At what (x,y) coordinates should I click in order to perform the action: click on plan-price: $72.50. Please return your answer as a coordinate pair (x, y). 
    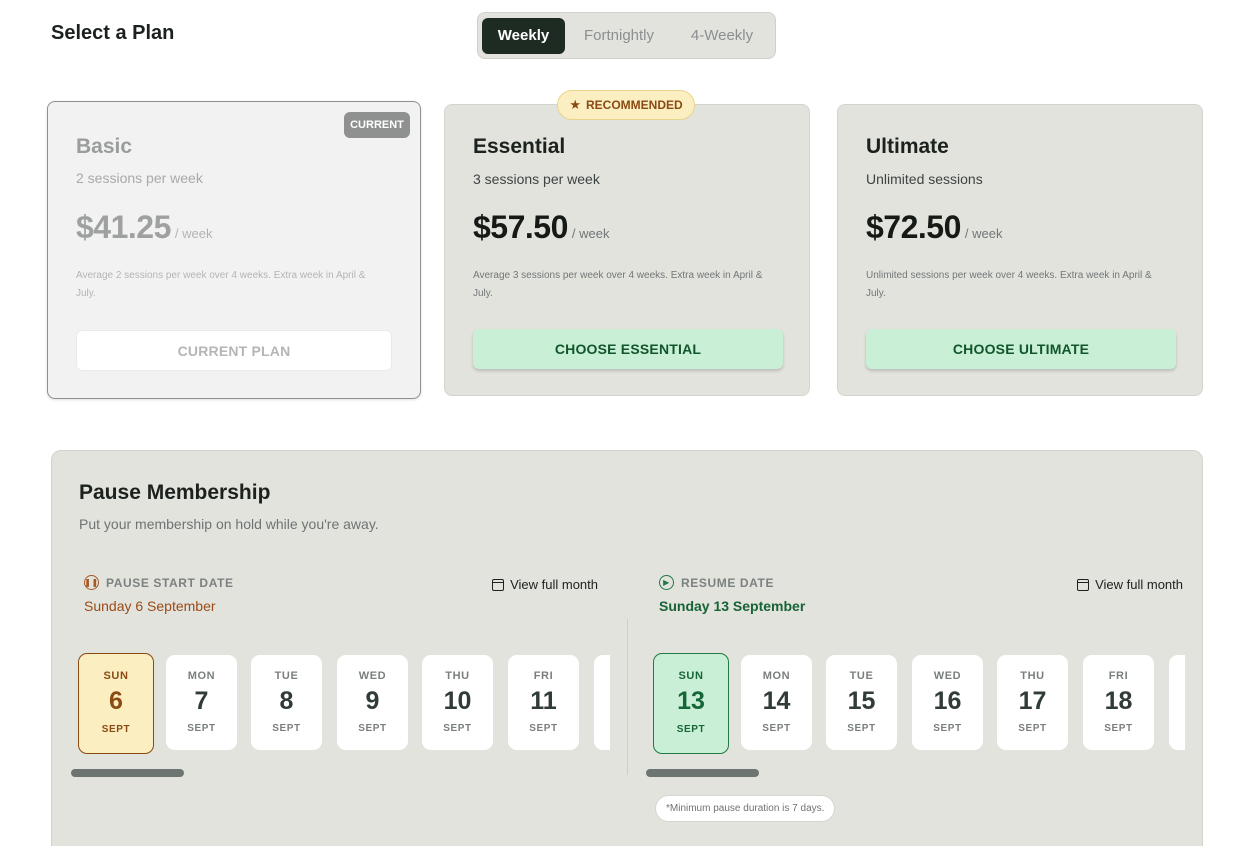
    Looking at the image, I should click on (913, 227).